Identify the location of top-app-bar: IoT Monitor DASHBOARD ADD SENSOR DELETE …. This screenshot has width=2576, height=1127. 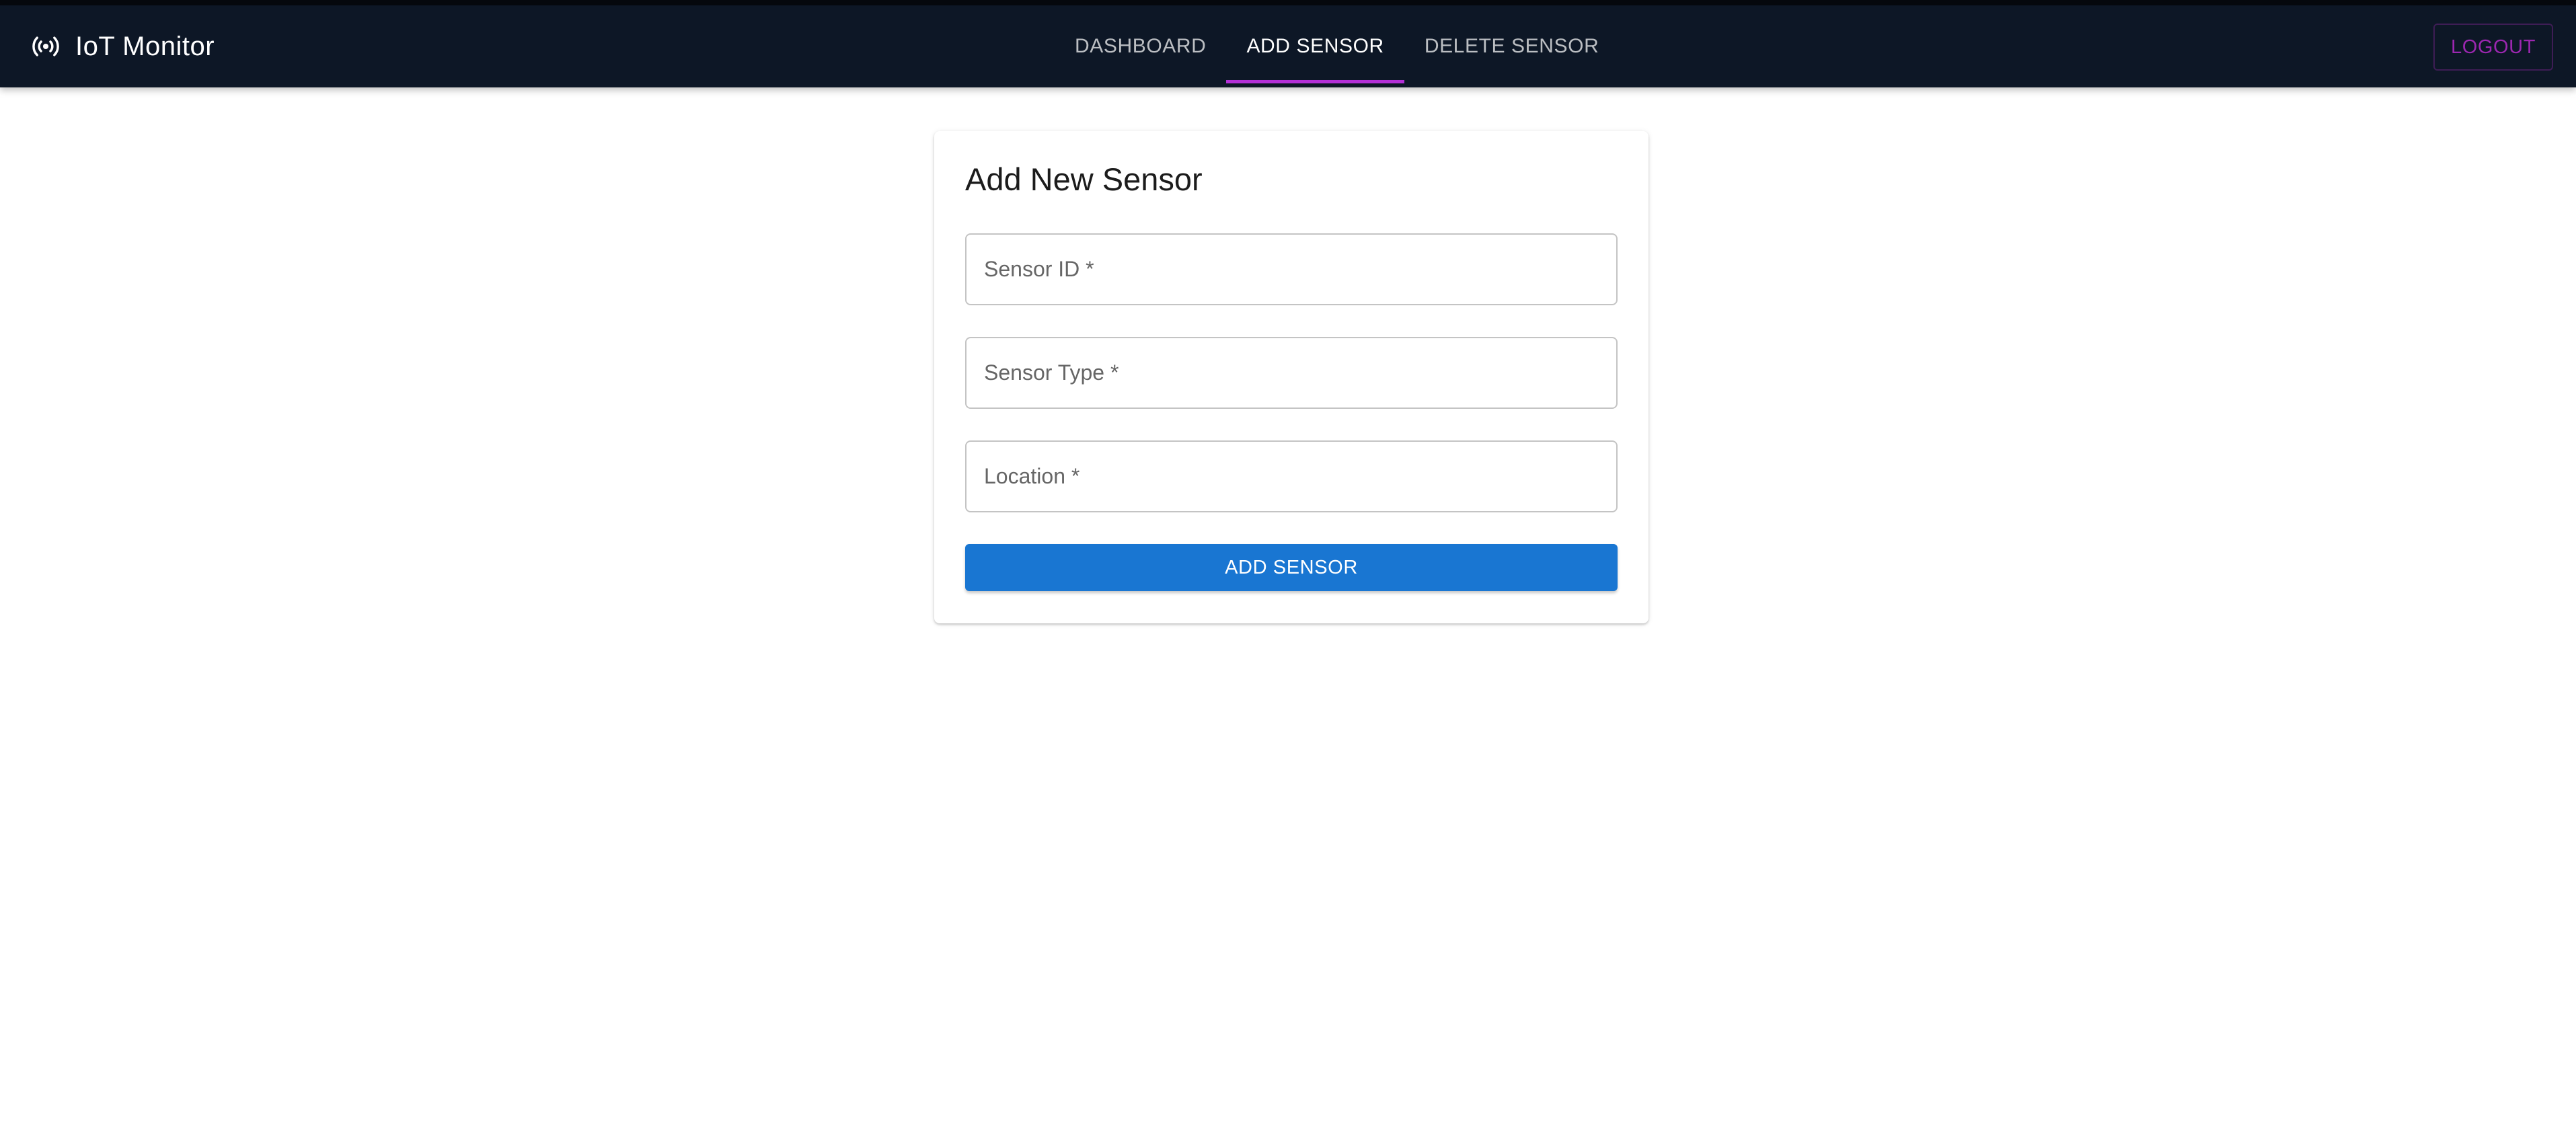
(1288, 43).